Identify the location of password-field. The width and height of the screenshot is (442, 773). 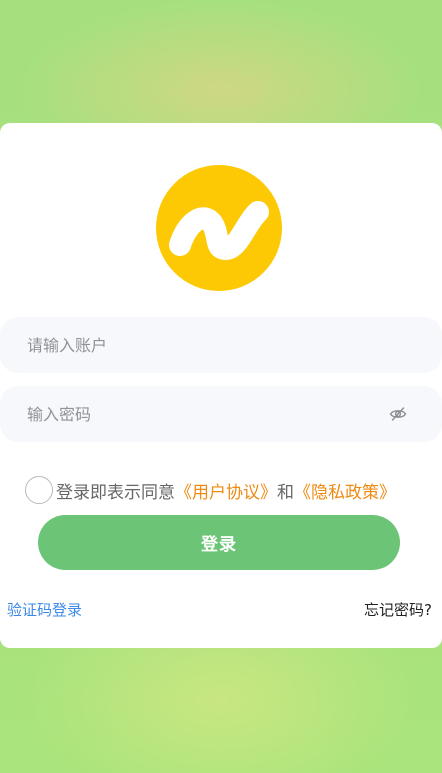
(221, 414).